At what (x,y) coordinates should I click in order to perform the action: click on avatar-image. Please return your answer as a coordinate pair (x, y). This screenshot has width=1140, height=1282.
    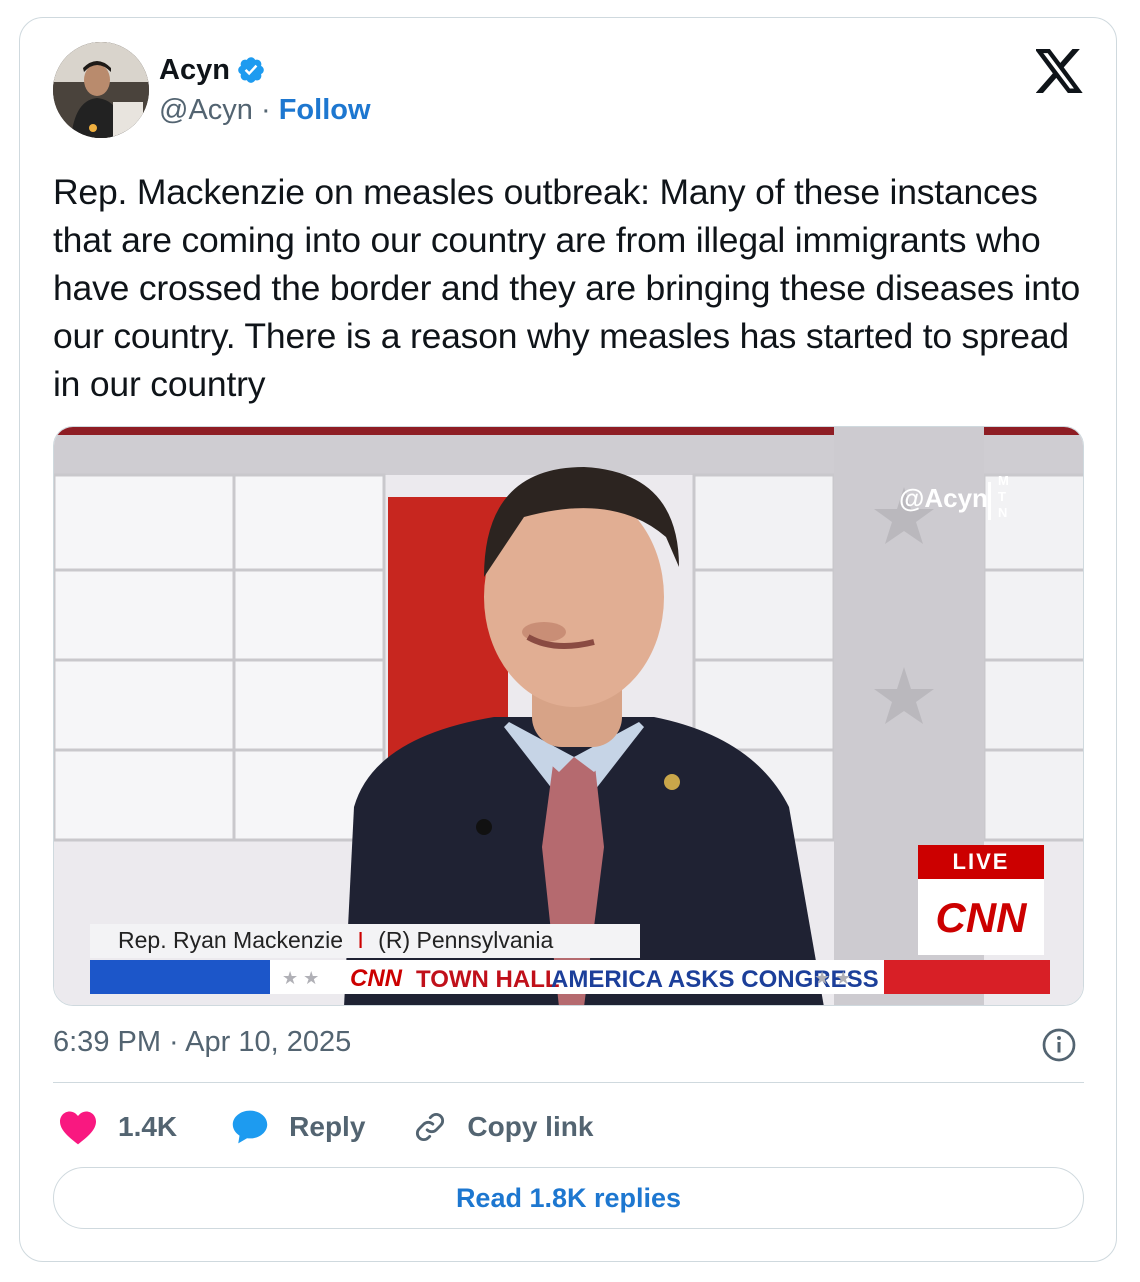
    Looking at the image, I should click on (101, 90).